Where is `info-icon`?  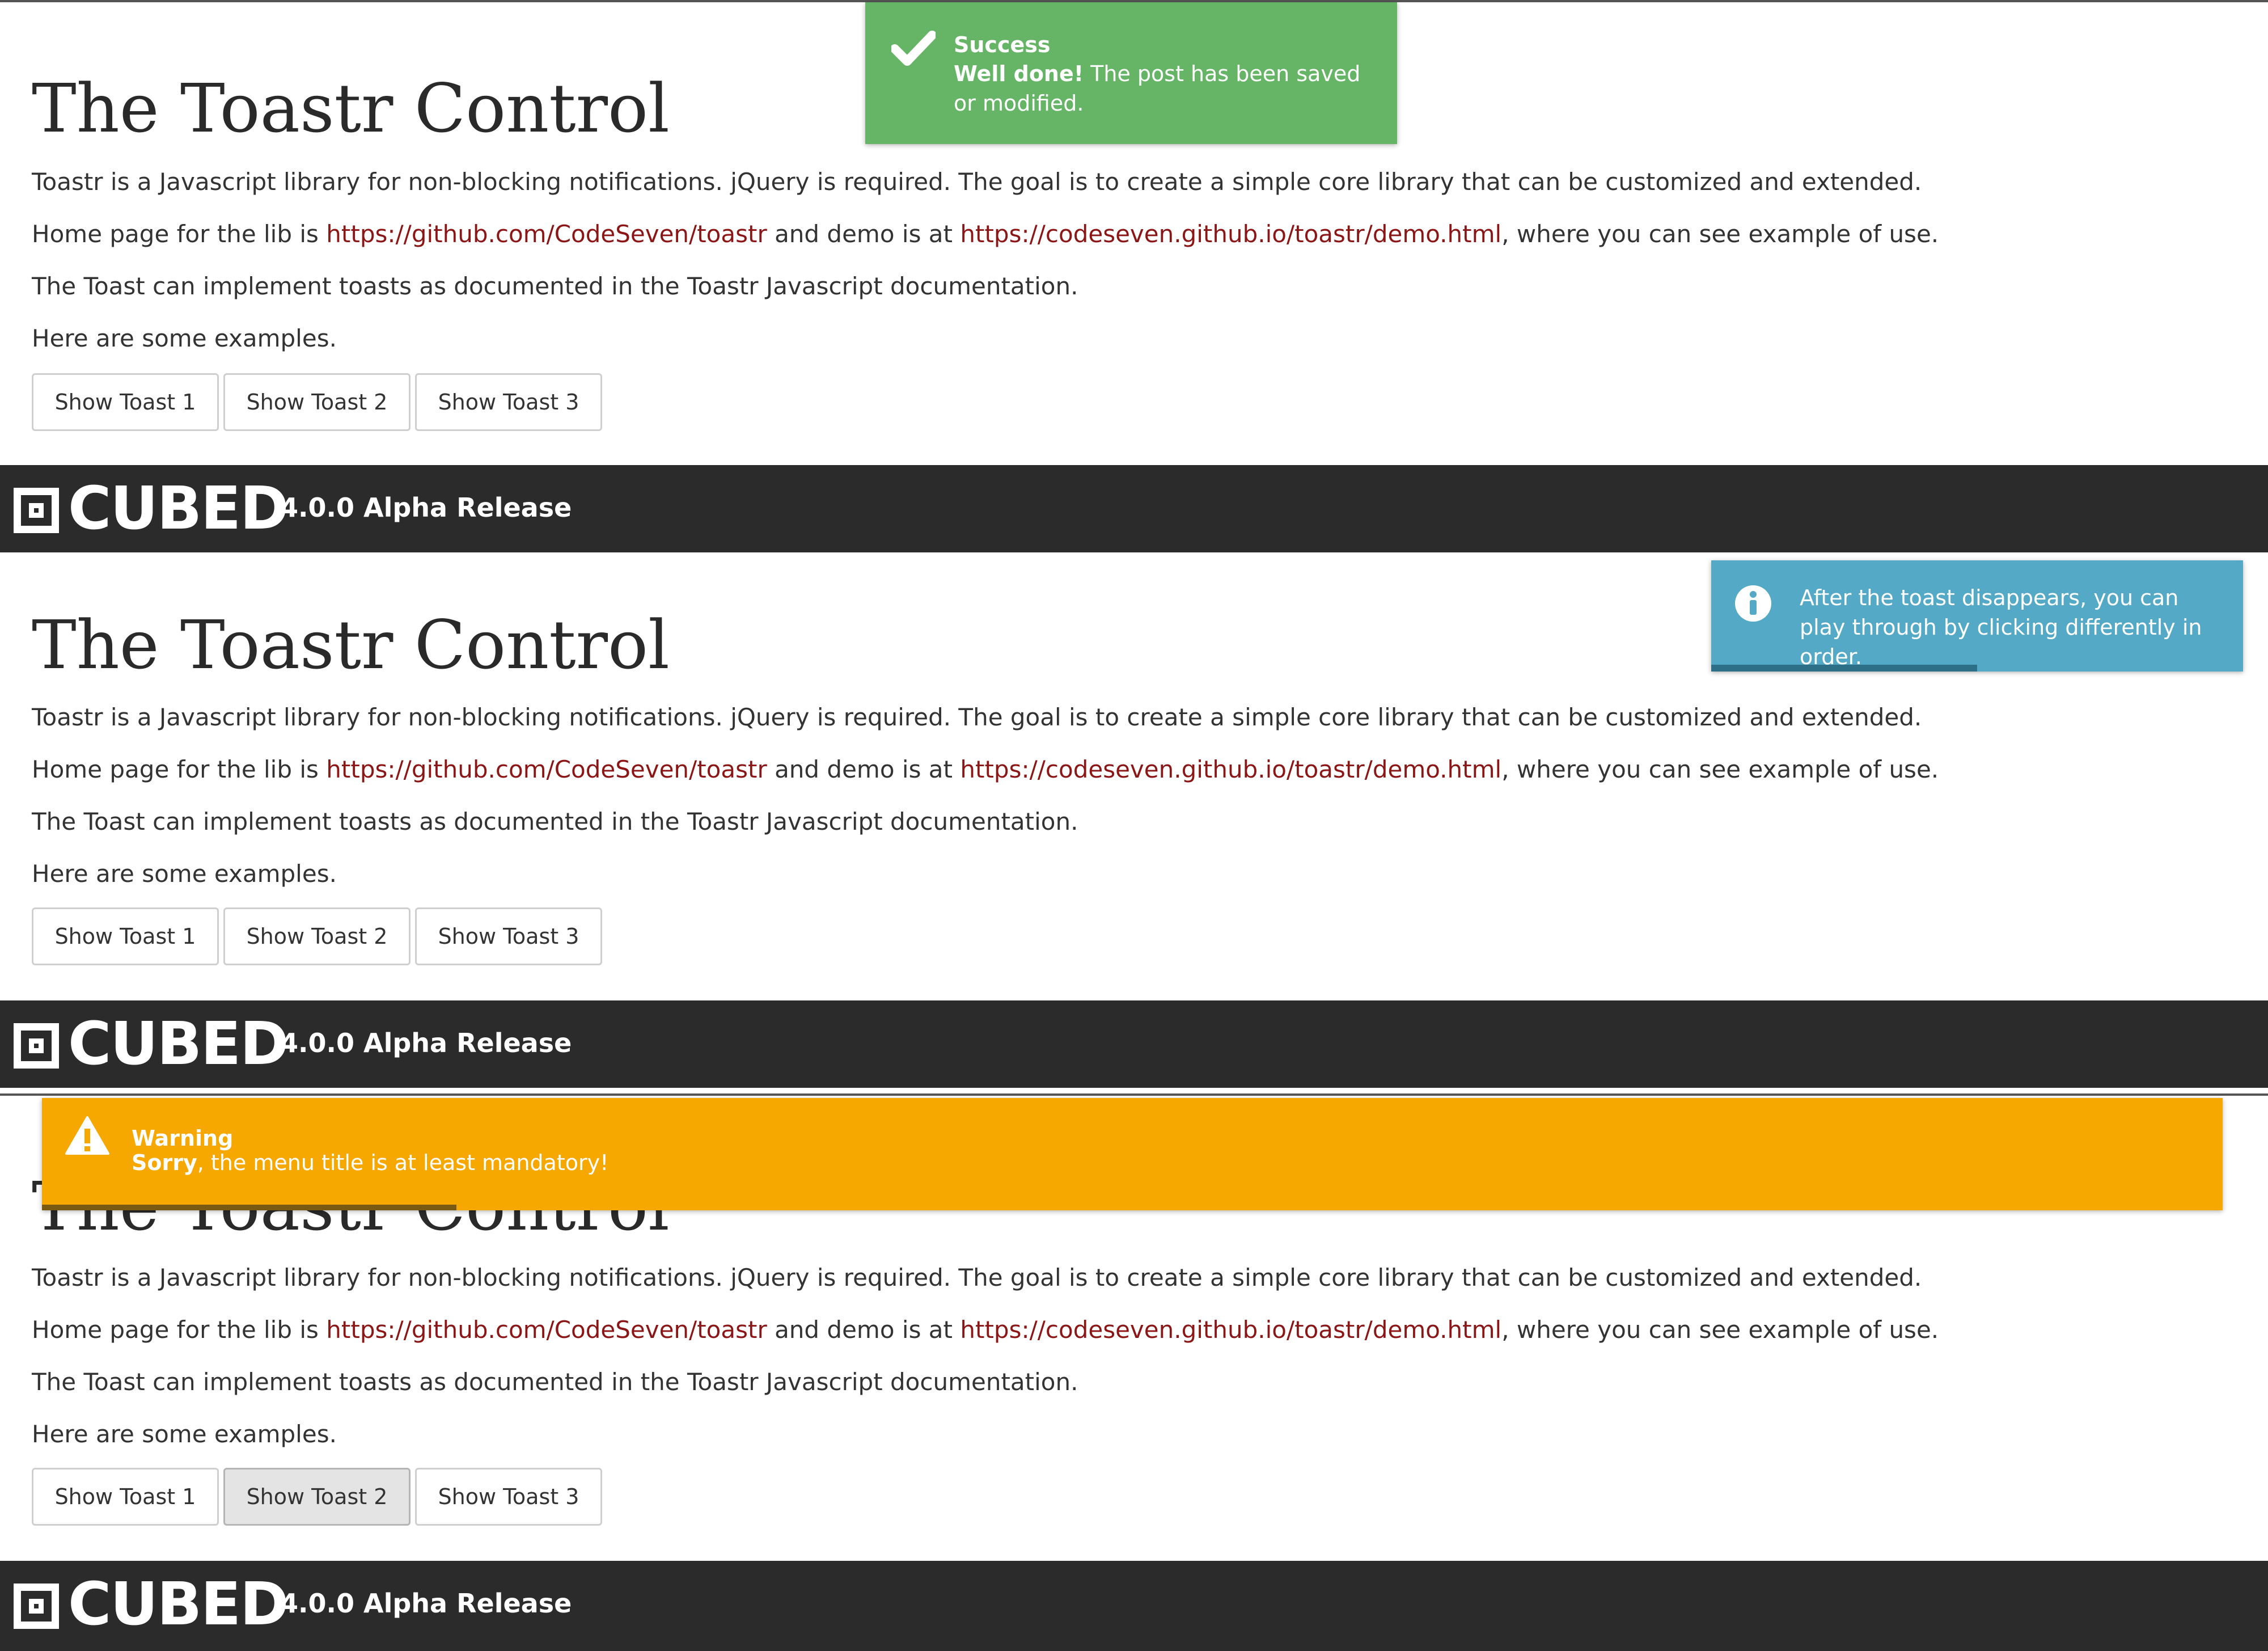
info-icon is located at coordinates (1753, 603).